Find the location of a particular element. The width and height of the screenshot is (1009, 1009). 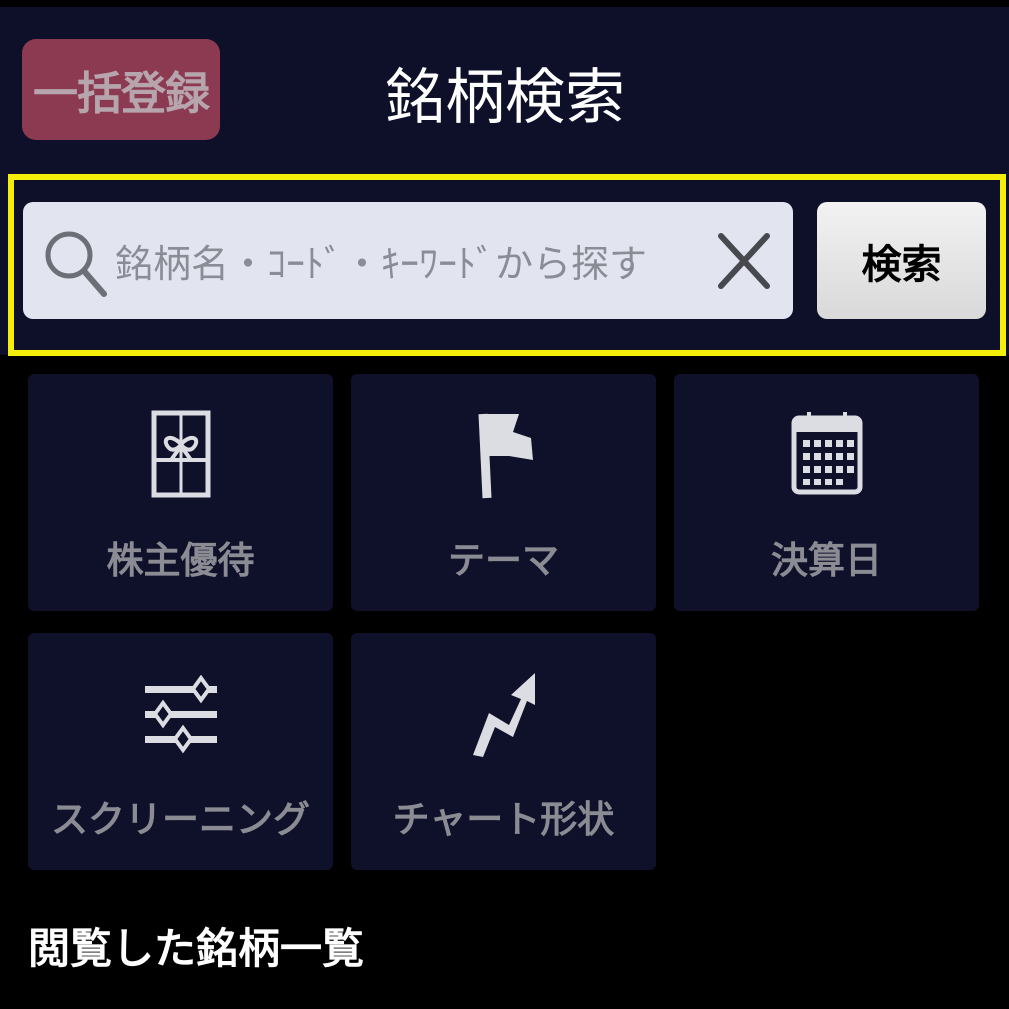

category-label: 決算日 is located at coordinates (826, 560).